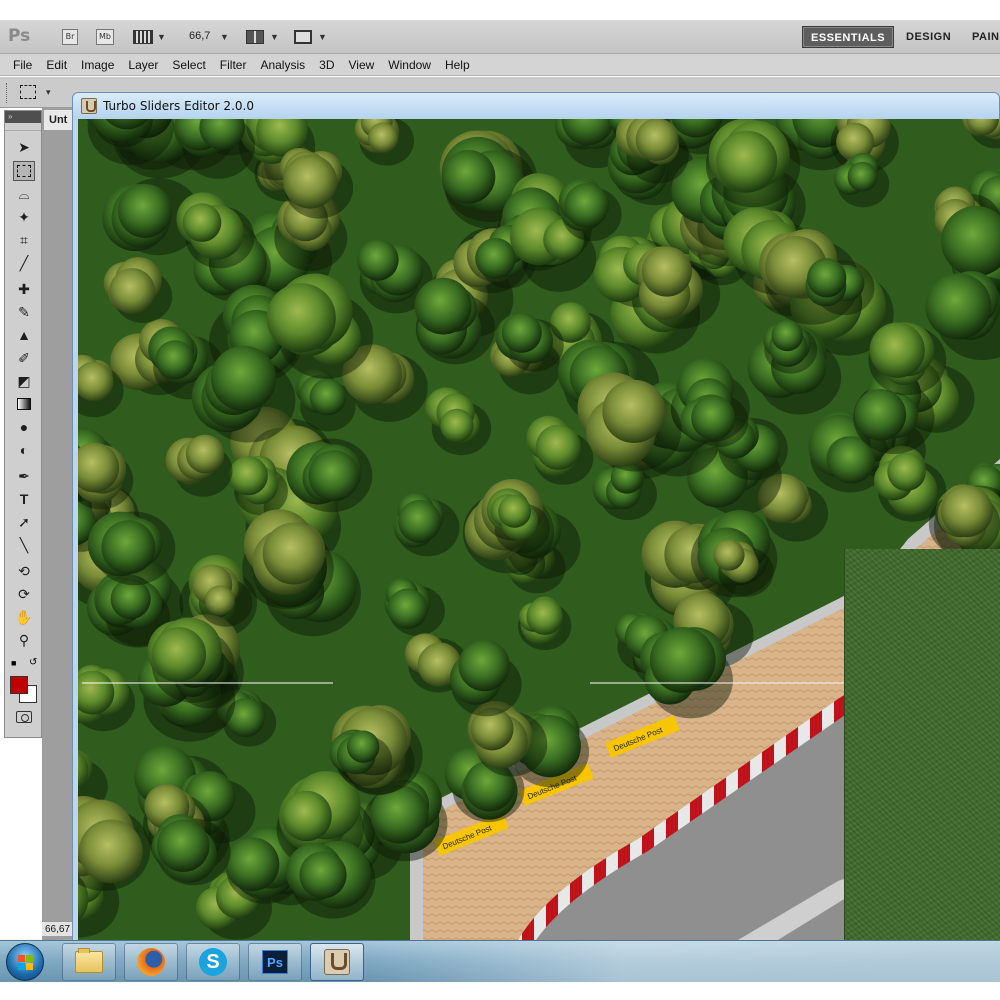 Image resolution: width=1000 pixels, height=1000 pixels. I want to click on skype-icon: S, so click(213, 962).